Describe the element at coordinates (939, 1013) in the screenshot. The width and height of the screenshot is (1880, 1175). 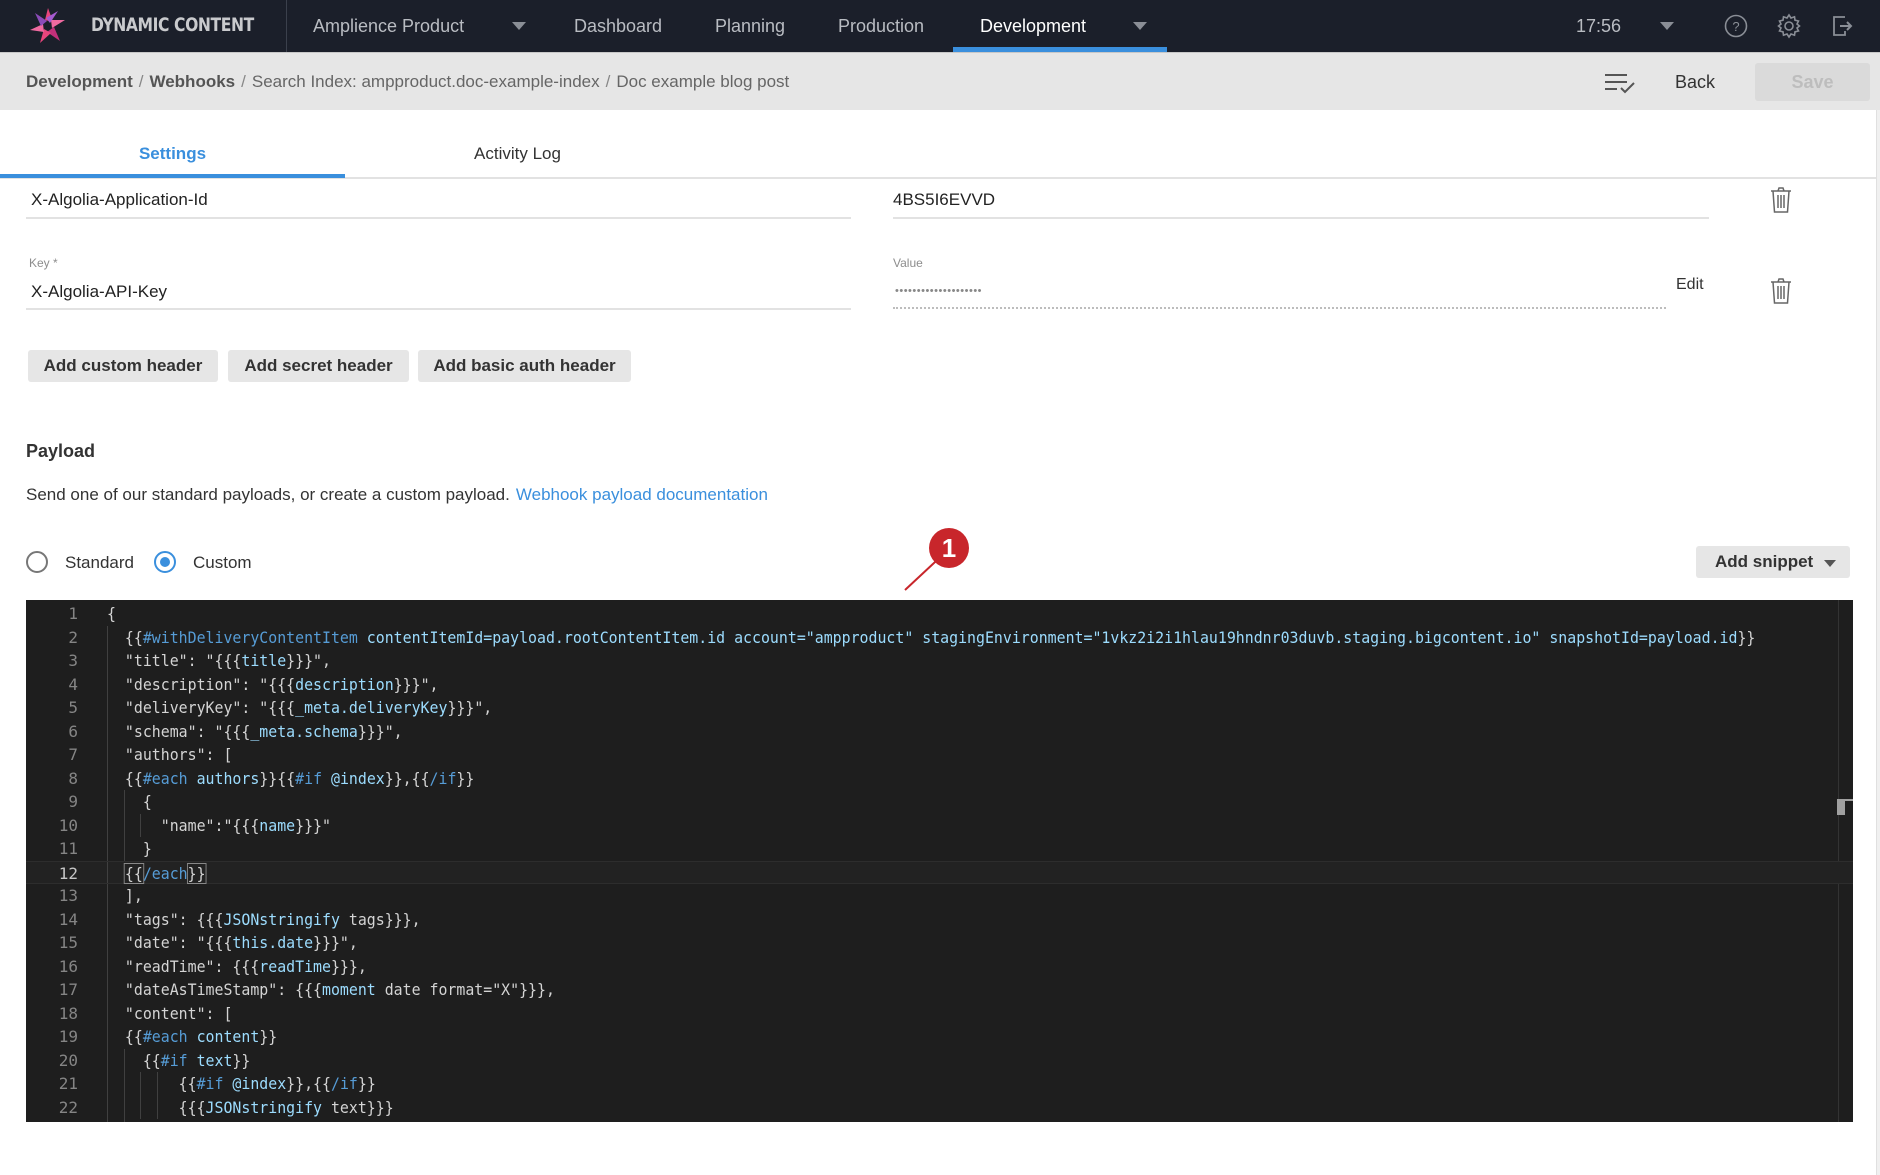
I see `code-line: 18 "content": [` at that location.